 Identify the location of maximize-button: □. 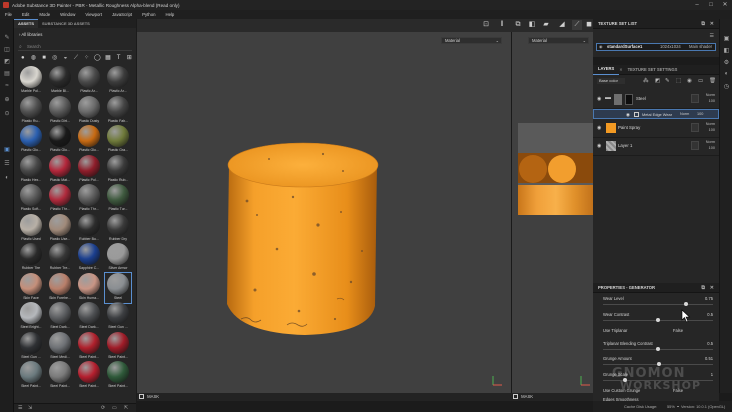
(711, 5).